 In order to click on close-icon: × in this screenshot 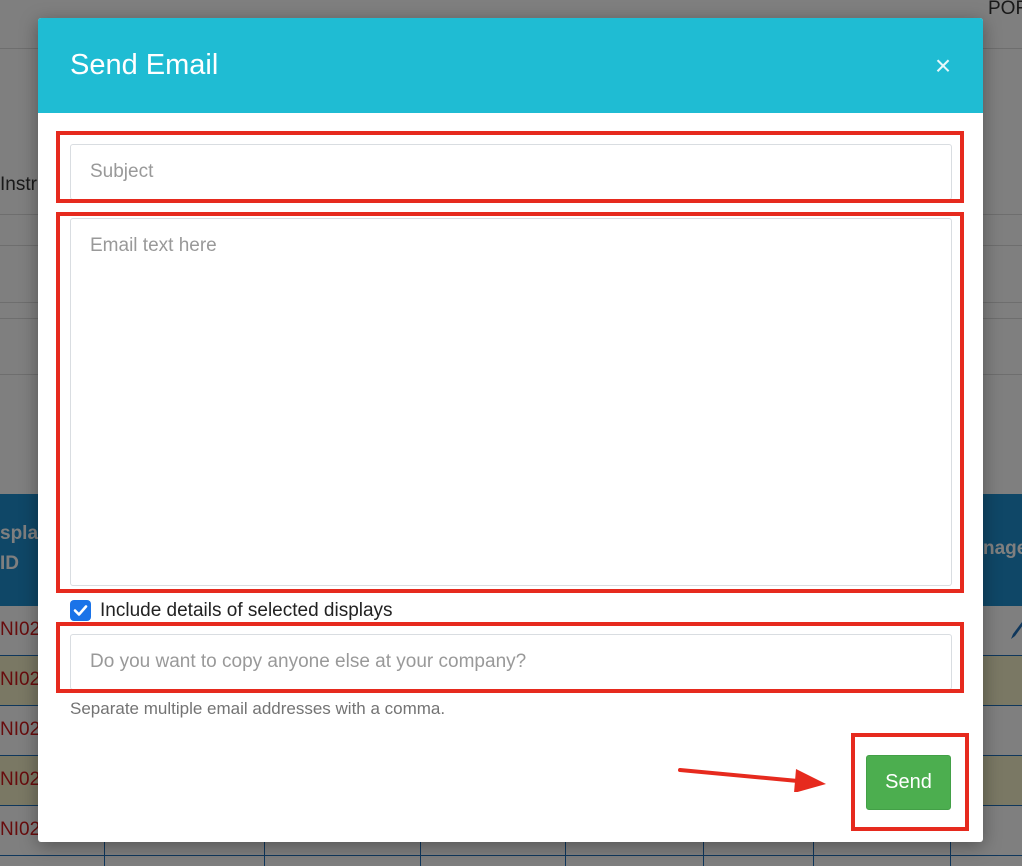, I will do `click(943, 66)`.